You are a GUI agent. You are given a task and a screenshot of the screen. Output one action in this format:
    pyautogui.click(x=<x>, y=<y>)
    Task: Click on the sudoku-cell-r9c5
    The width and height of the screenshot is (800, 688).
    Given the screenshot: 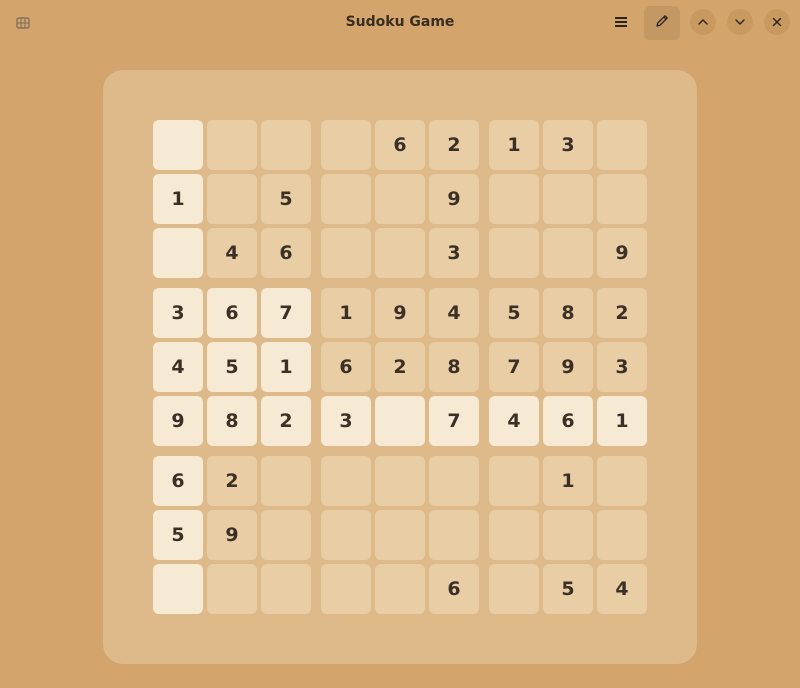 What is the action you would take?
    pyautogui.click(x=400, y=589)
    